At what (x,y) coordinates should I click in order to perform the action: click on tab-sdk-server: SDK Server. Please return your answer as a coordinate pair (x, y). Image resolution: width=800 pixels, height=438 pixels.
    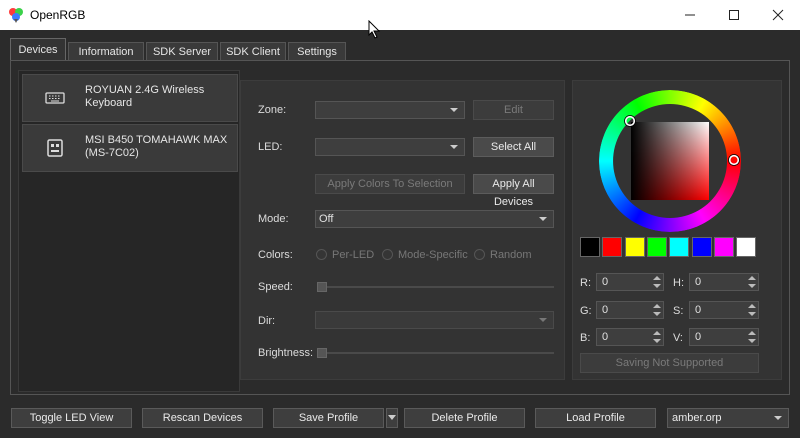
    Looking at the image, I should click on (182, 52).